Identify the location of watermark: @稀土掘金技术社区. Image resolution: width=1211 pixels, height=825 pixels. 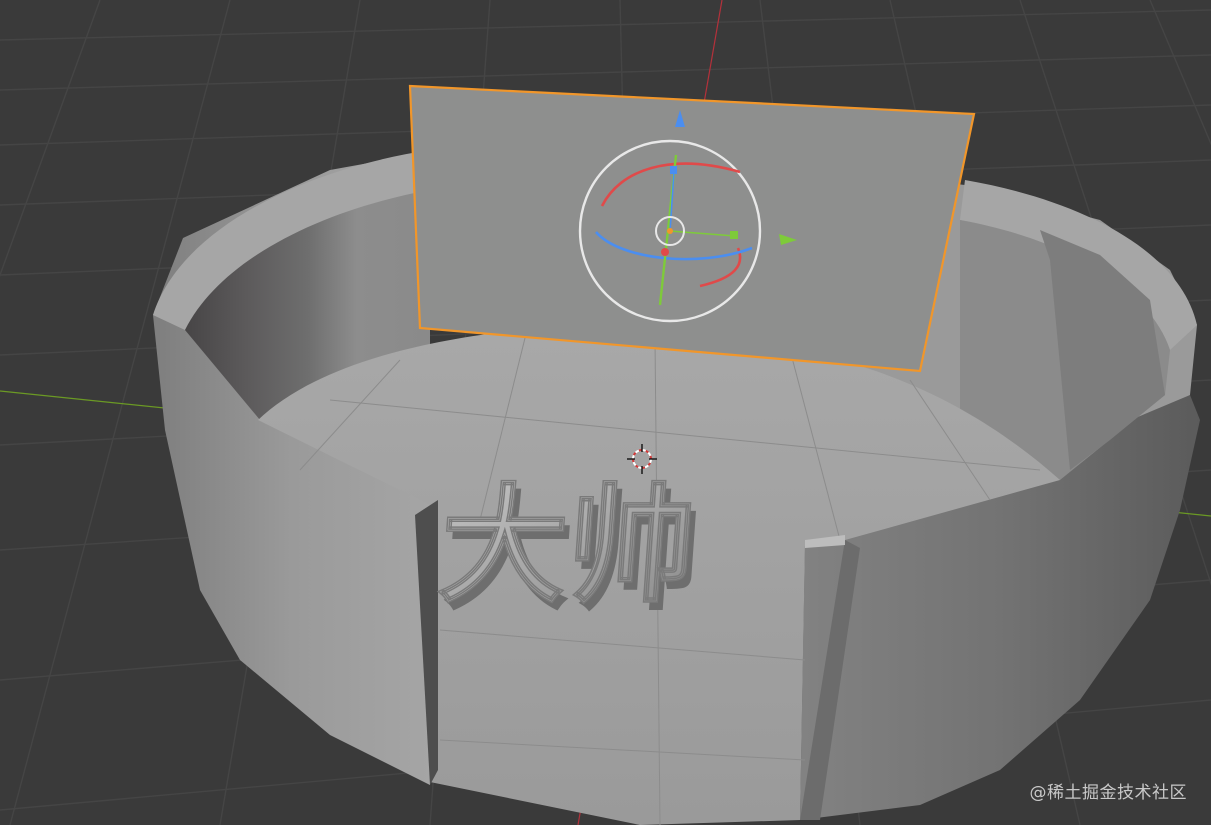
(1108, 793).